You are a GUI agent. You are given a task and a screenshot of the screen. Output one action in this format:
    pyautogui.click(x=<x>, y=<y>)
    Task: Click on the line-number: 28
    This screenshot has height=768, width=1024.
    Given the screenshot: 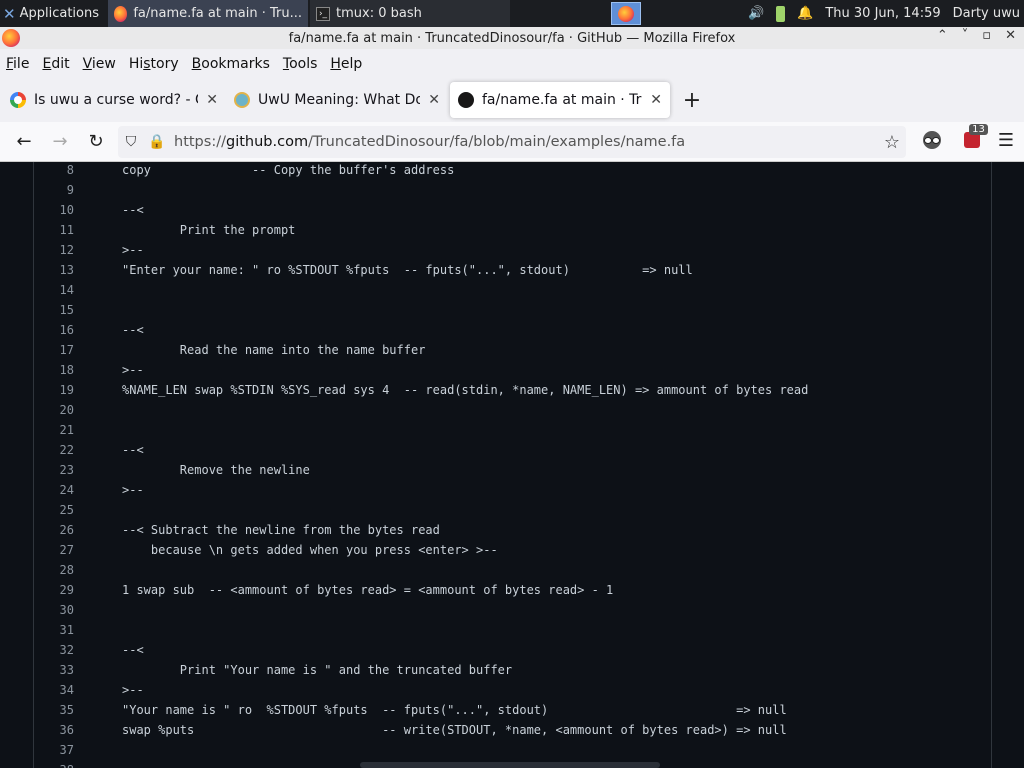 What is the action you would take?
    pyautogui.click(x=54, y=570)
    